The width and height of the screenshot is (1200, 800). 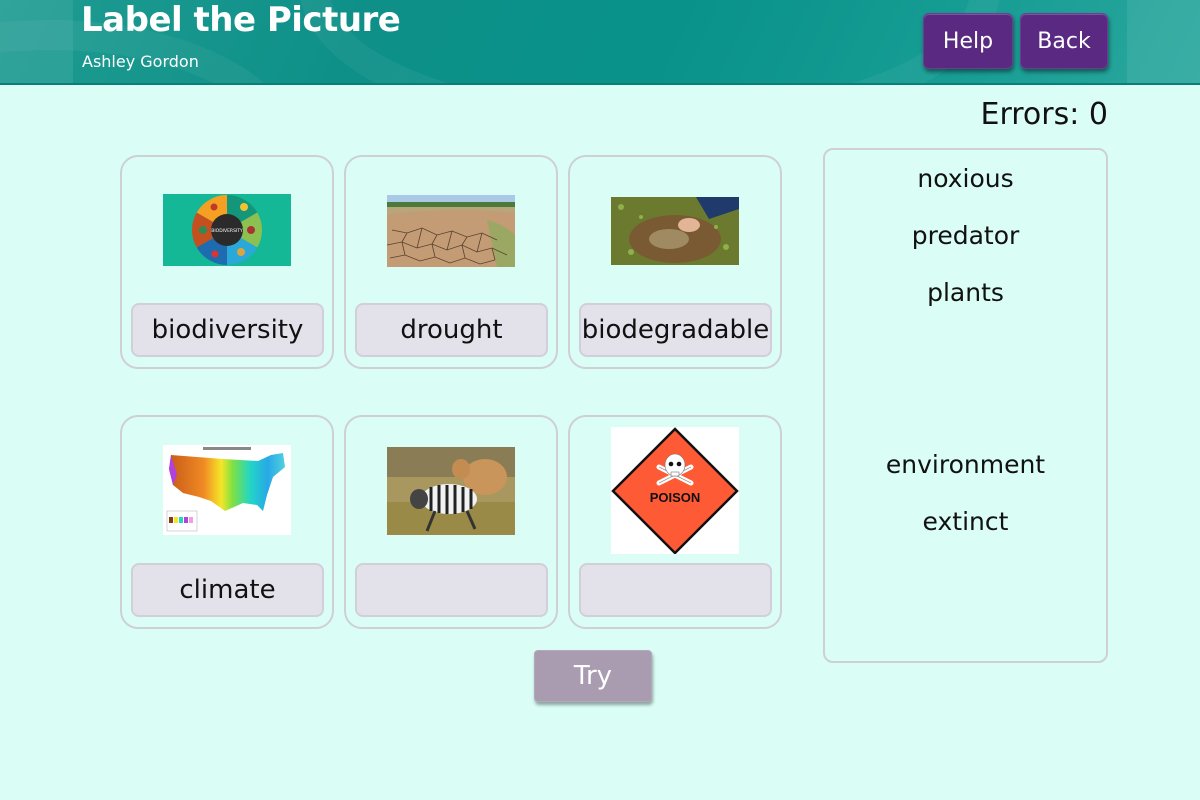 I want to click on picture-card-climate: climate, so click(x=227, y=522).